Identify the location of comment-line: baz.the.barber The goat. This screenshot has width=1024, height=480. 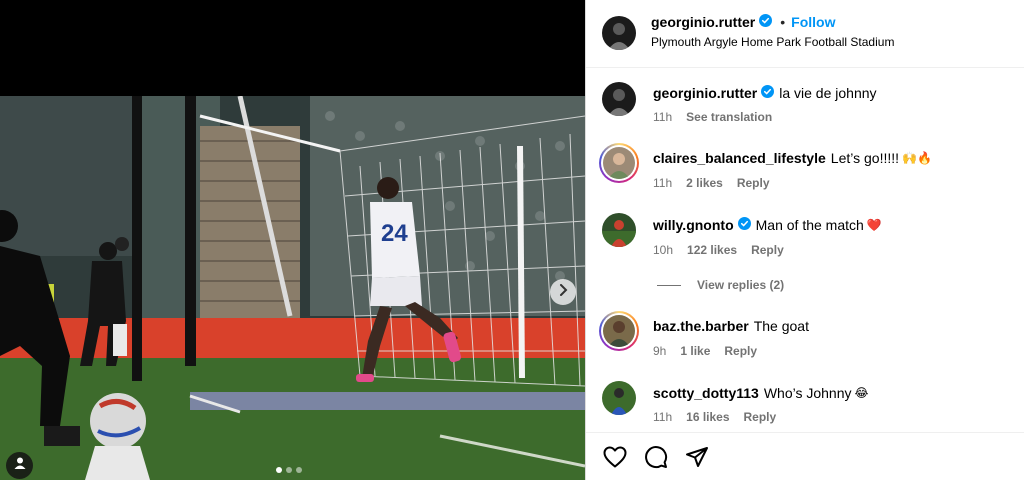
(731, 326).